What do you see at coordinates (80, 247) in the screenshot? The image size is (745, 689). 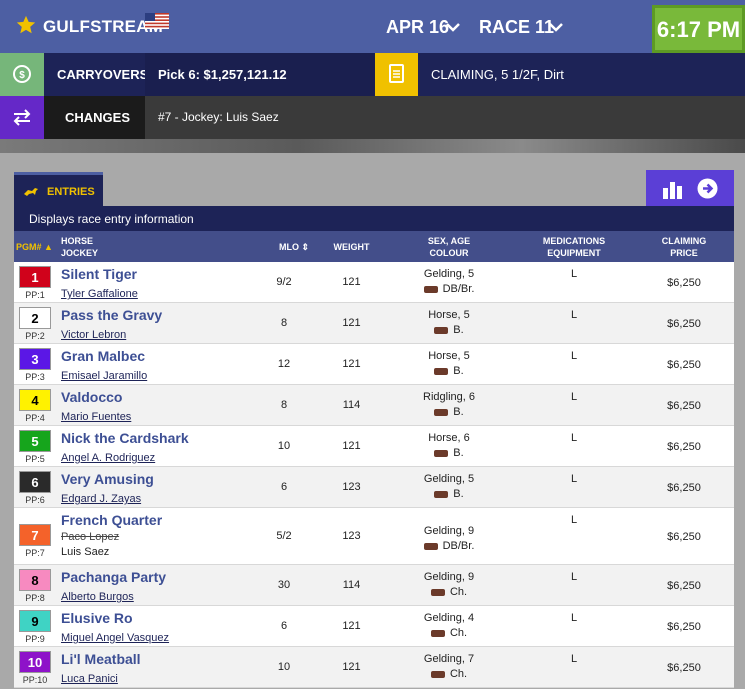 I see `col-horse-jockey: HORSE JOCKEY` at bounding box center [80, 247].